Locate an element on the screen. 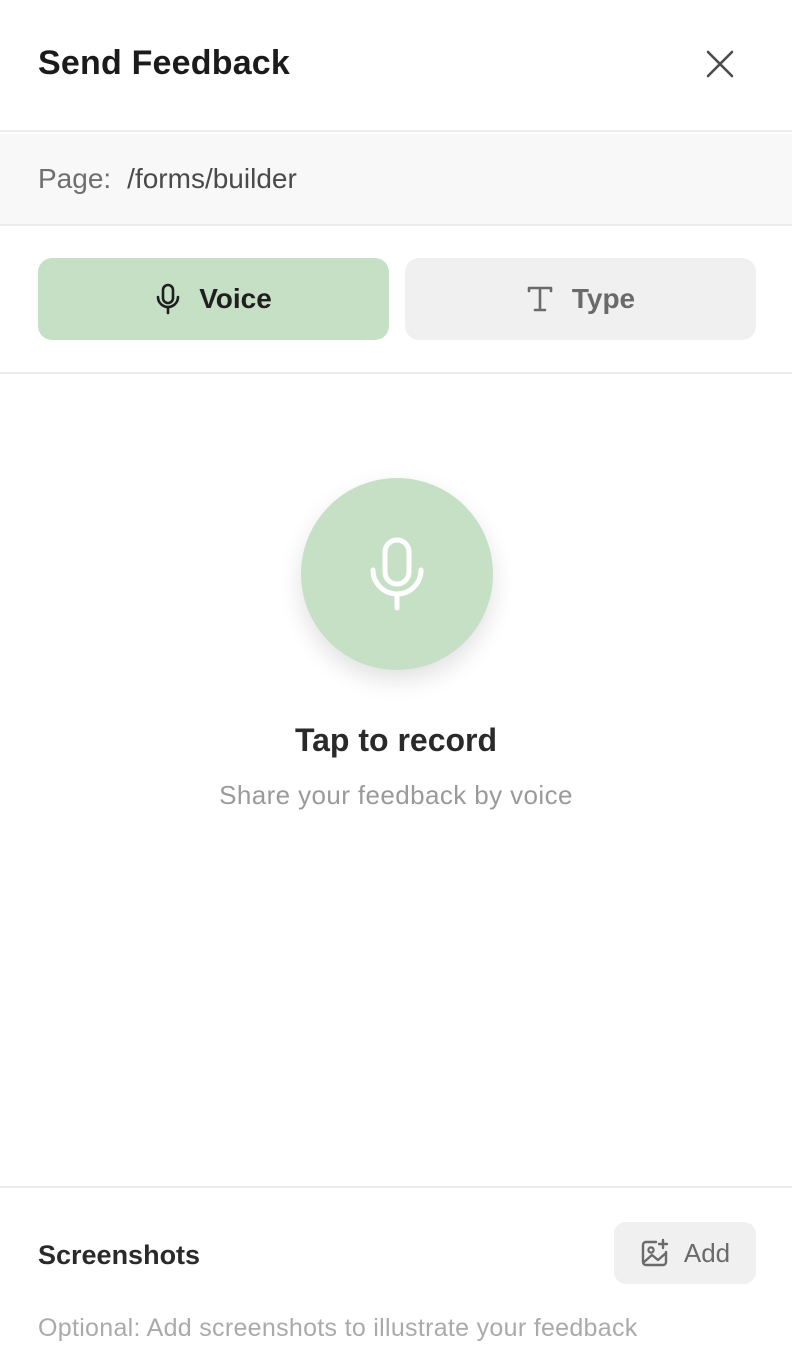 Image resolution: width=792 pixels, height=1358 pixels. add-screenshot-button: Add is located at coordinates (685, 1253).